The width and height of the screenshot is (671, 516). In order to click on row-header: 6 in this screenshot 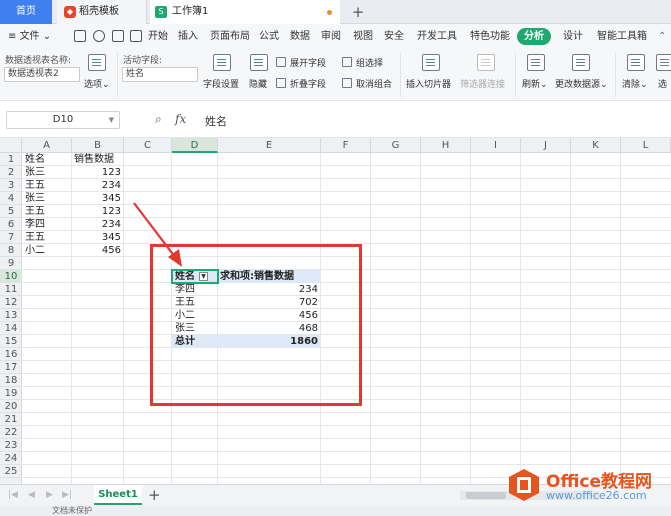, I will do `click(11, 224)`.